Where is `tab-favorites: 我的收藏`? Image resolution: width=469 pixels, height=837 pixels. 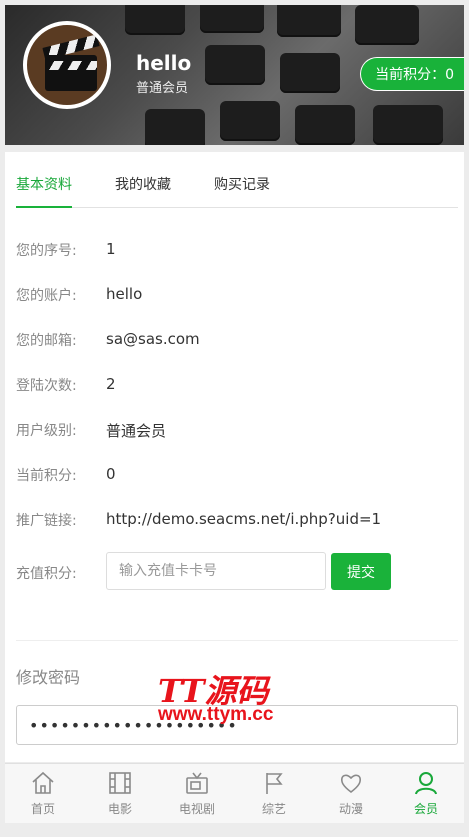 tab-favorites: 我的收藏 is located at coordinates (143, 190).